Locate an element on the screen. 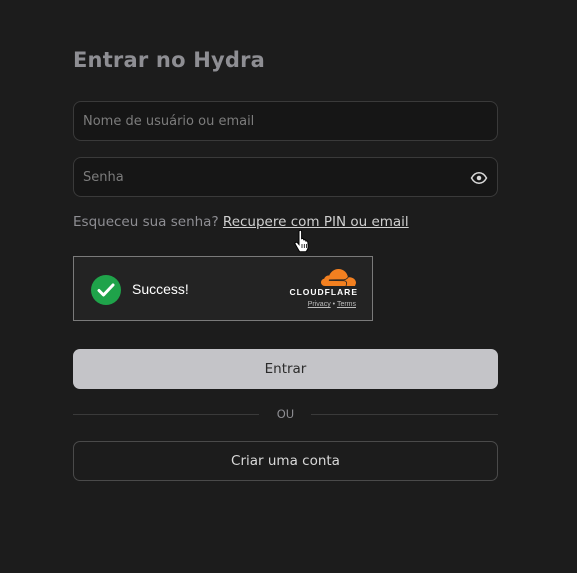 This screenshot has height=573, width=577. username-field-wrapper is located at coordinates (285, 121).